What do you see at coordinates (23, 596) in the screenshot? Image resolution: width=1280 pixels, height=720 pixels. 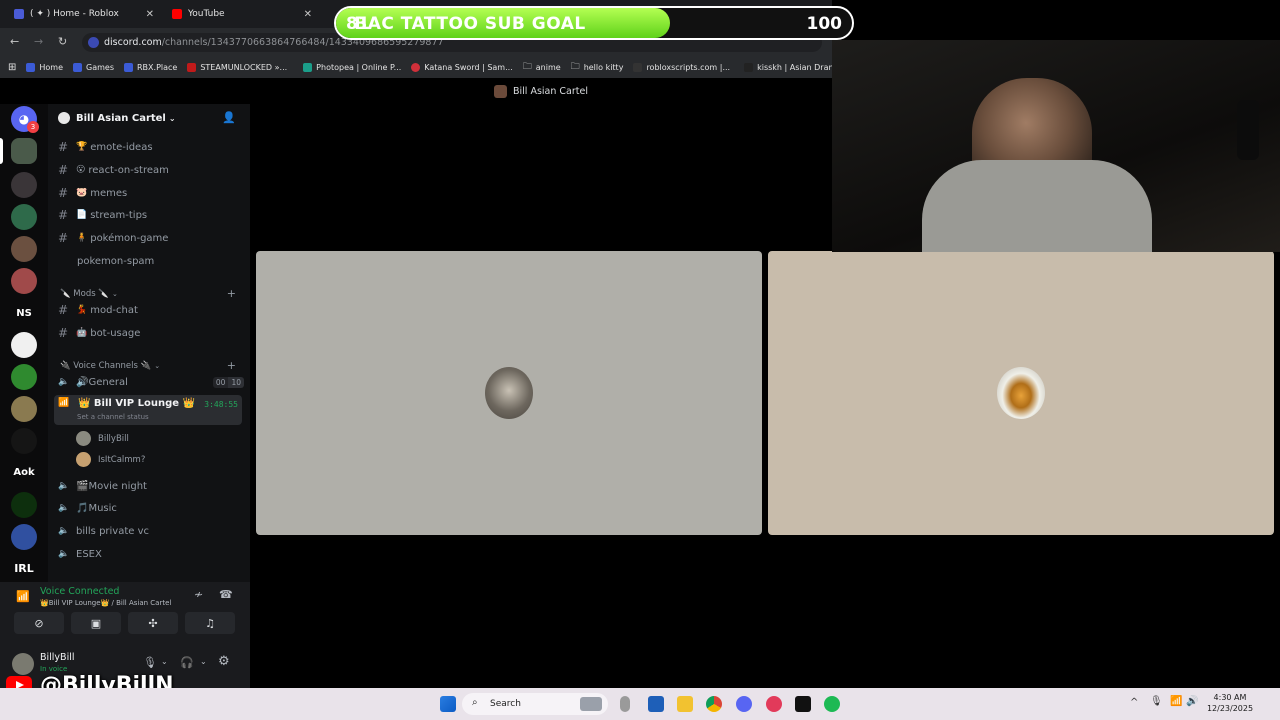 I see `connection-signal-icon: 📶` at bounding box center [23, 596].